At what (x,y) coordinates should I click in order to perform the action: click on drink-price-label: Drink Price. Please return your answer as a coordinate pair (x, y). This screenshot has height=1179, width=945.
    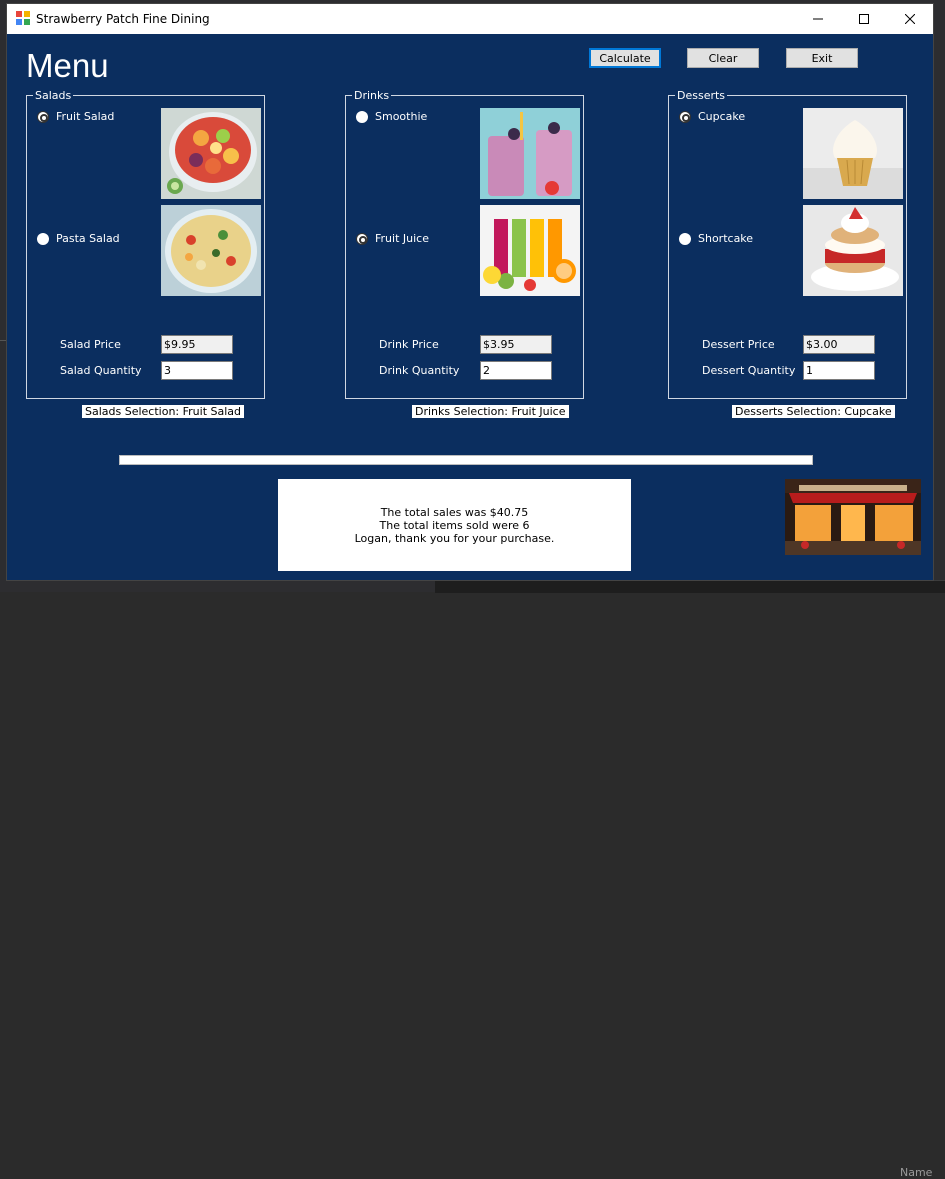
    Looking at the image, I should click on (409, 344).